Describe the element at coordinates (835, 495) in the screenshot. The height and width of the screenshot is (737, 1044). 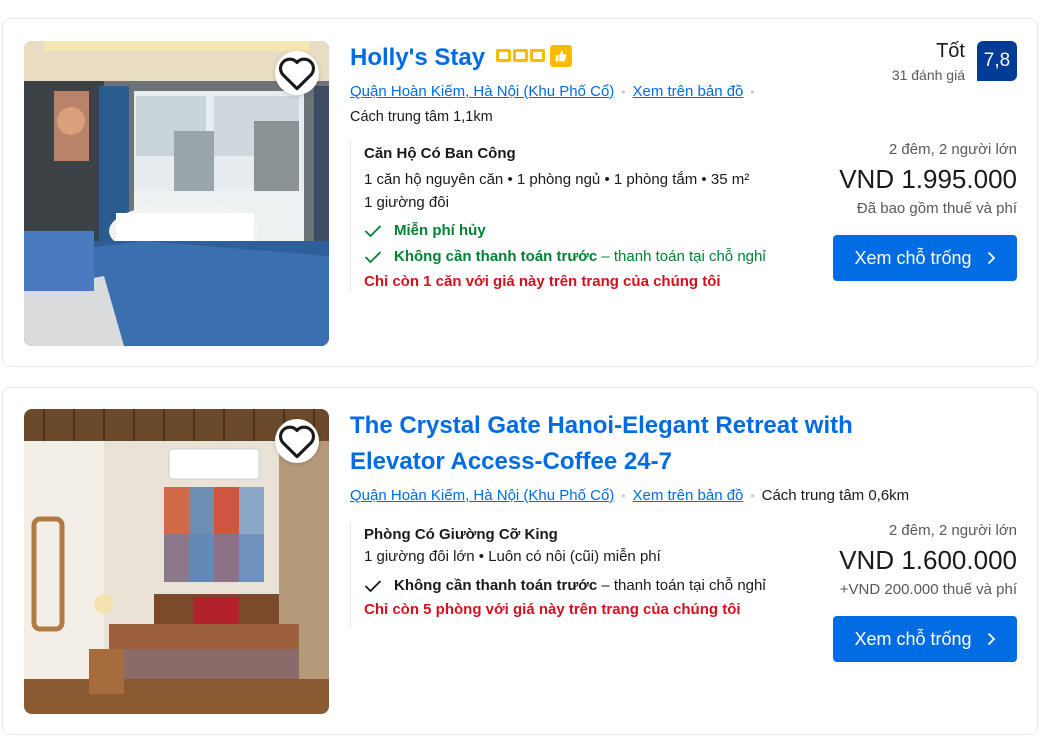
I see `distance-from-center: Cách trung tâm 0,6km` at that location.